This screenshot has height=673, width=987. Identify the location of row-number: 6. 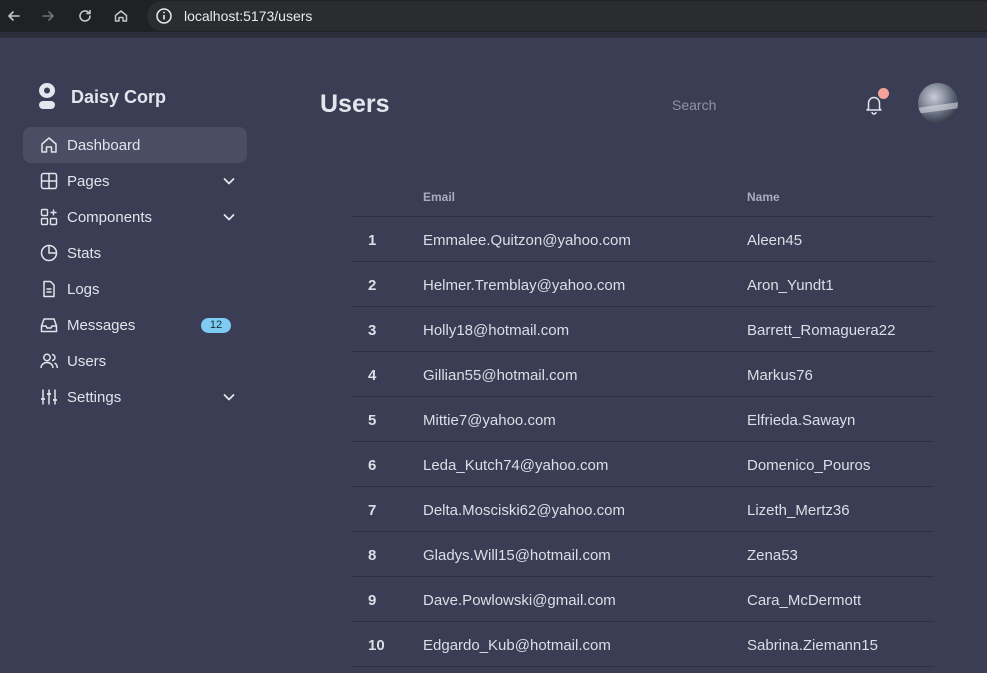
(372, 465).